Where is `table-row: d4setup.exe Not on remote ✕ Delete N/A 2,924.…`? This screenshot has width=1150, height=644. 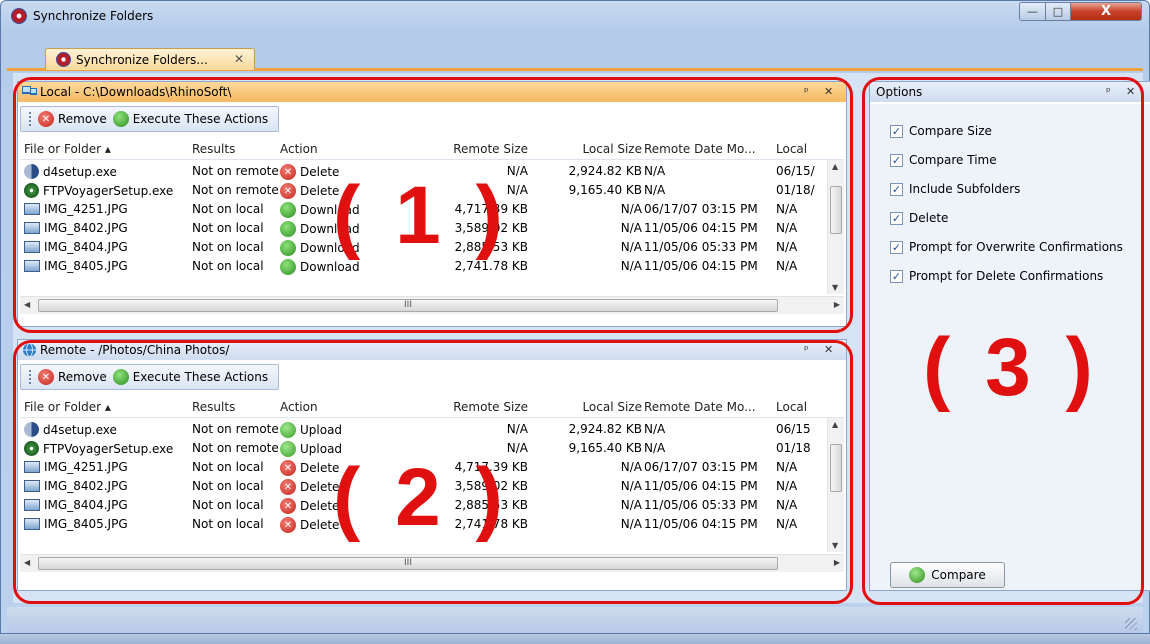
table-row: d4setup.exe Not on remote ✕ Delete N/A 2,924.… is located at coordinates (432, 171).